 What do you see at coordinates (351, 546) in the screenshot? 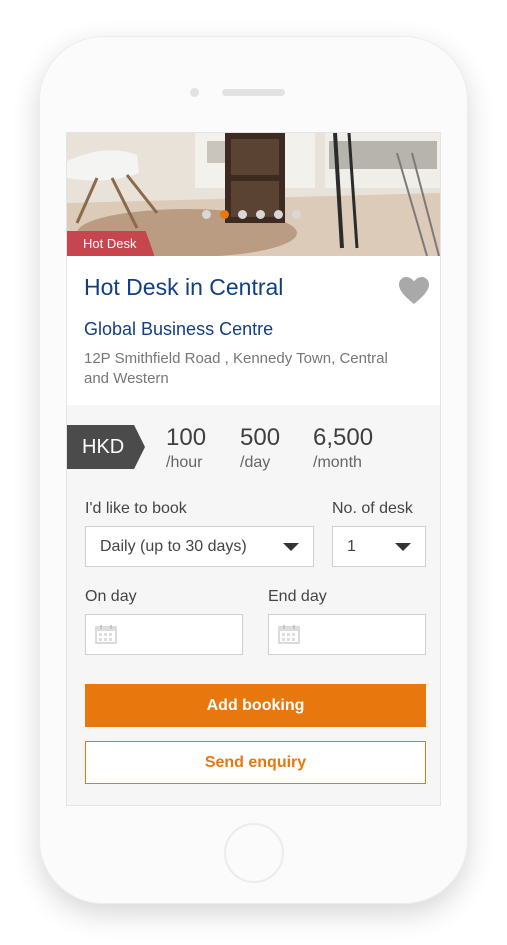
I see `desk-count-value: 1` at bounding box center [351, 546].